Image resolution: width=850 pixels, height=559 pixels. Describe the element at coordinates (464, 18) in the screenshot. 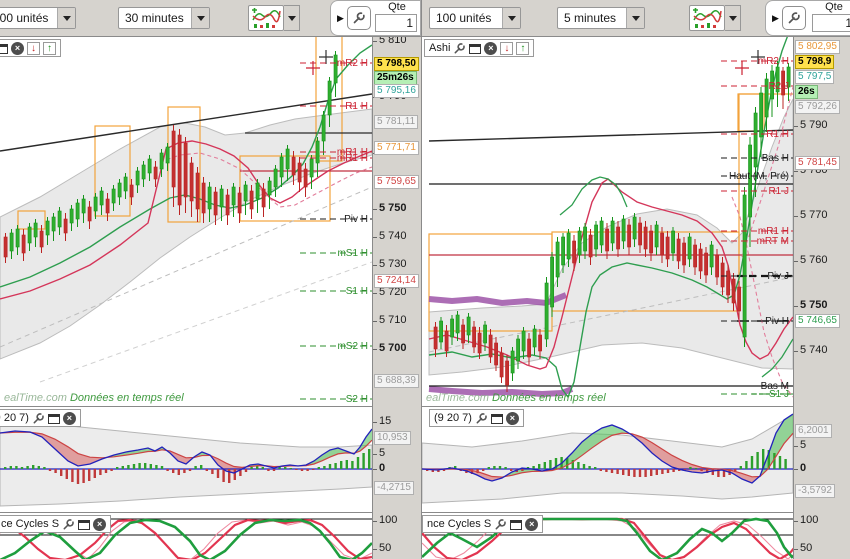

I see `units-value: 100 unités` at that location.